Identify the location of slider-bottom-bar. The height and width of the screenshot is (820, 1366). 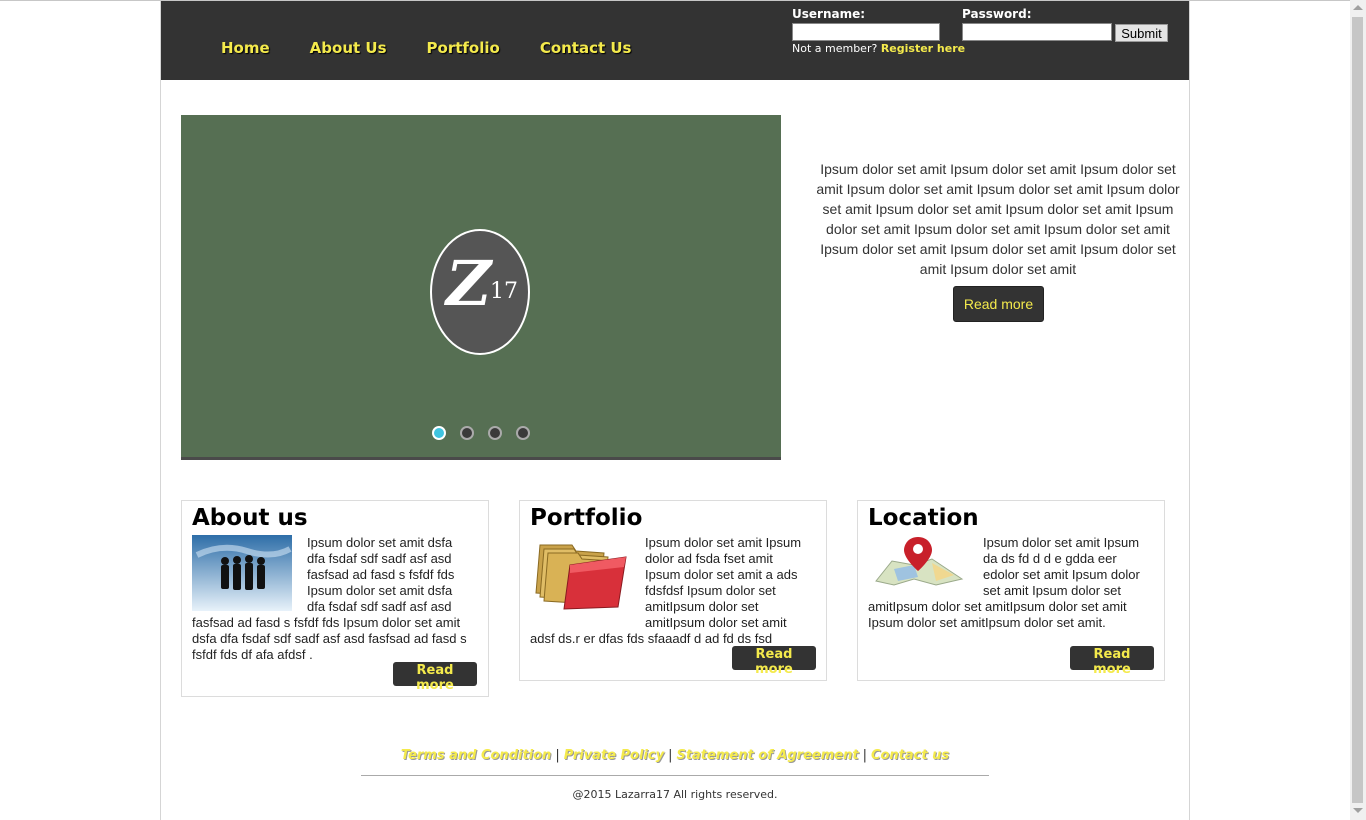
(481, 458).